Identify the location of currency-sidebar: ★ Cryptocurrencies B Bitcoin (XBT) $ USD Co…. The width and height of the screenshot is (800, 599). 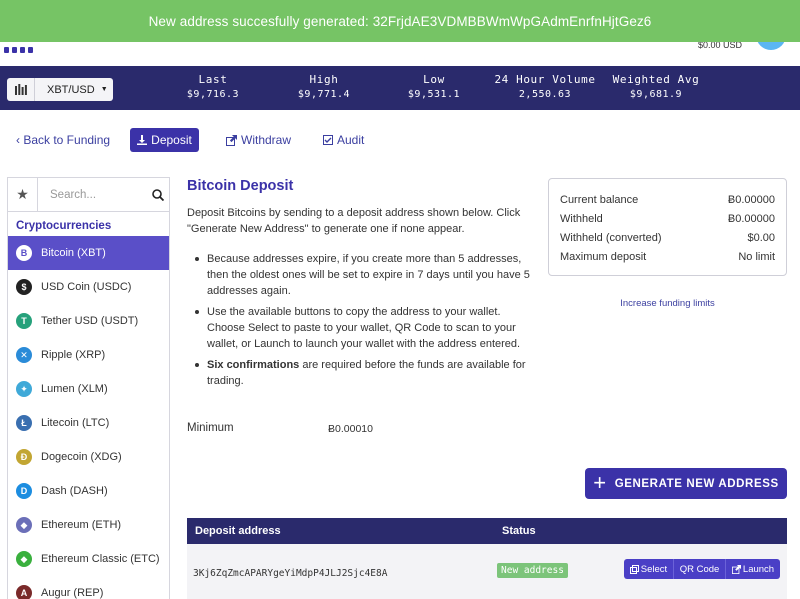
(88, 388).